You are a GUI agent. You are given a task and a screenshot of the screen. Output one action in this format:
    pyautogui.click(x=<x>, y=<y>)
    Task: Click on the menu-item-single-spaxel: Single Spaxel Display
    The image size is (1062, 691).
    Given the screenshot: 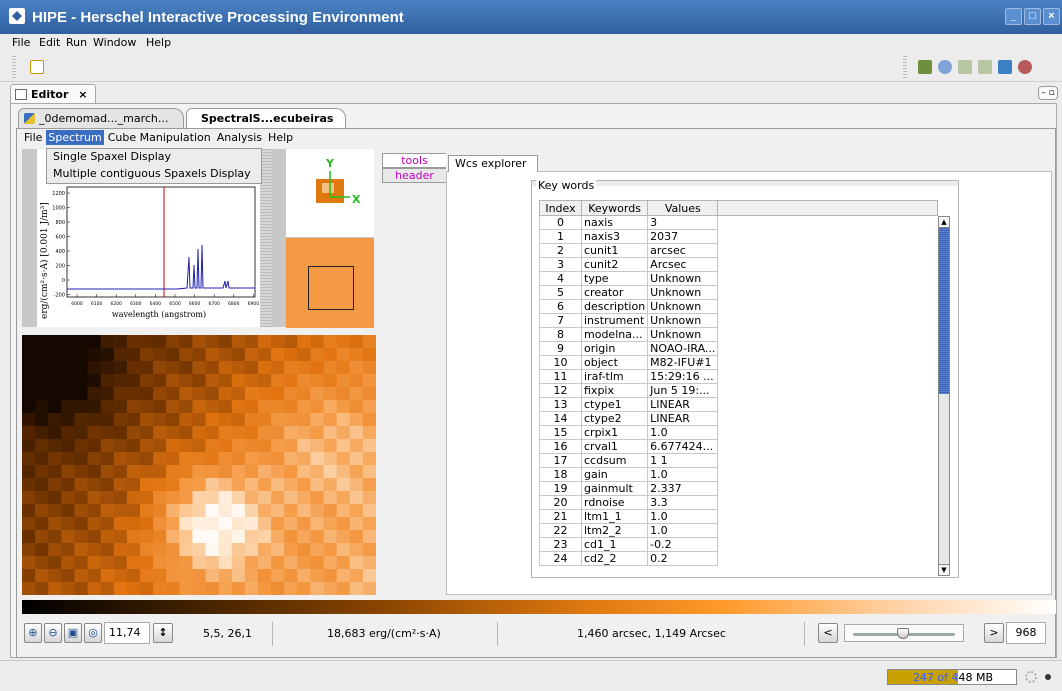 What is the action you would take?
    pyautogui.click(x=154, y=157)
    